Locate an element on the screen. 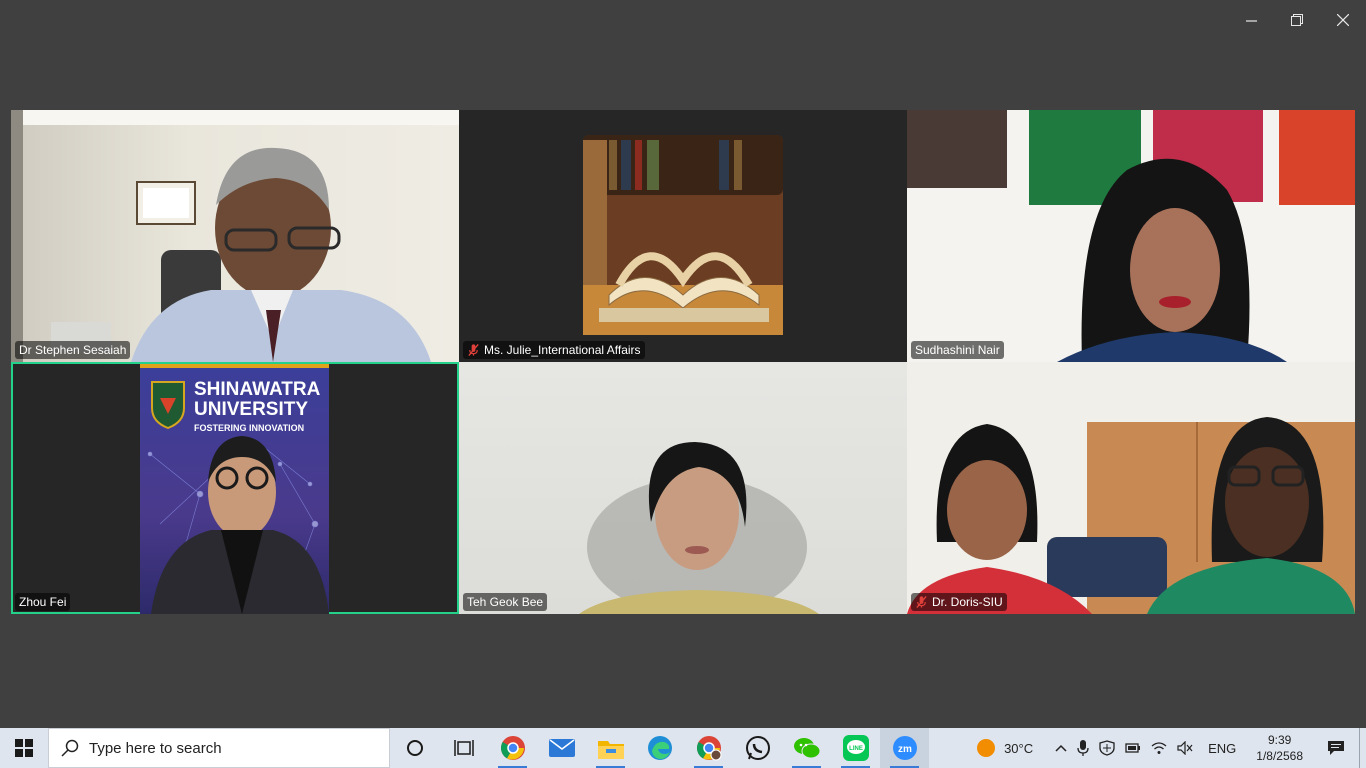  taskbar-clock: 9:39 1/8/2568 is located at coordinates (1279, 748).